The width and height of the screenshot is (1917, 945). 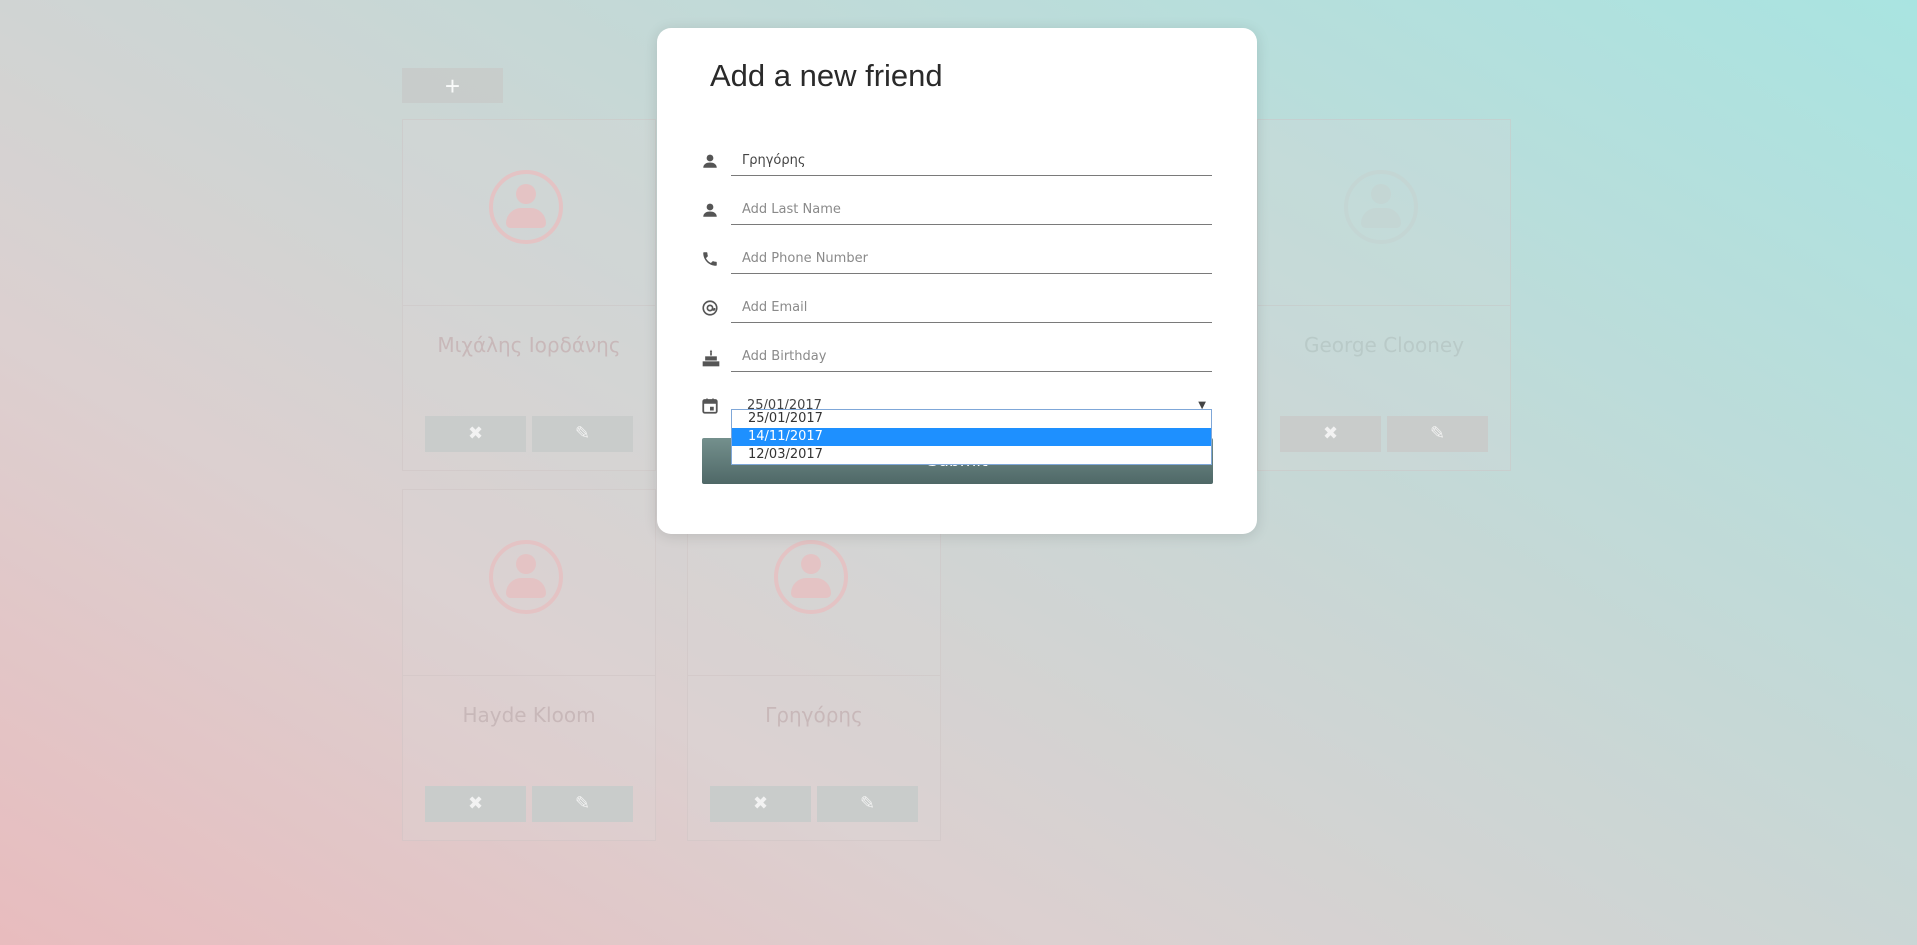 What do you see at coordinates (712, 310) in the screenshot?
I see `at-icon` at bounding box center [712, 310].